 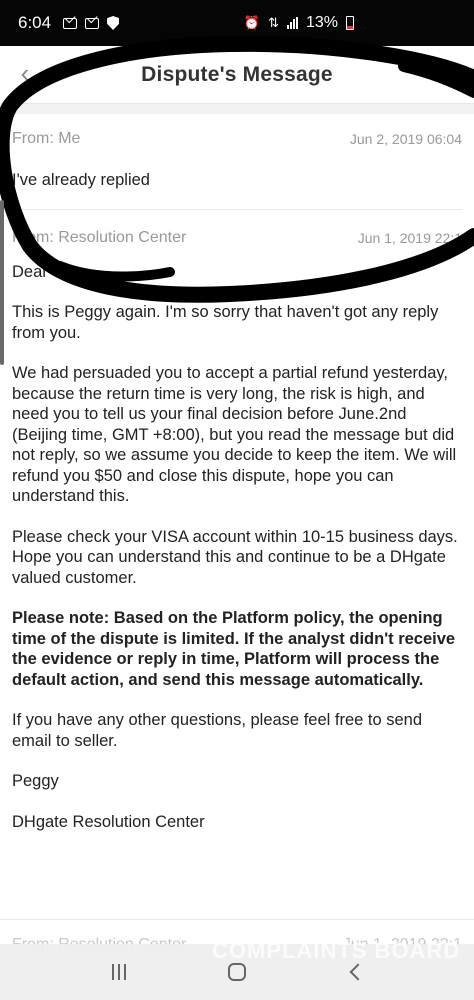 I want to click on signature-name: Peggy, so click(x=35, y=781).